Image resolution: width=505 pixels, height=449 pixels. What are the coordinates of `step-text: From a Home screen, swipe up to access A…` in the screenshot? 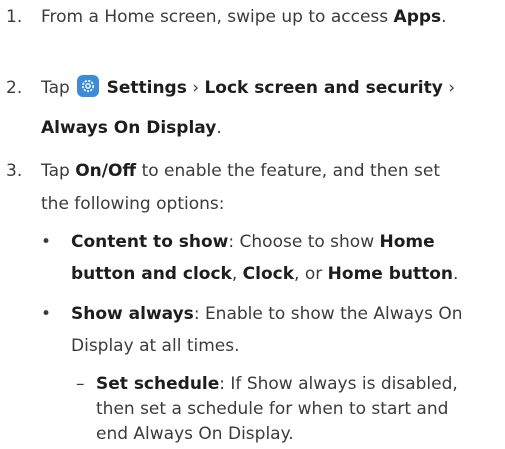 It's located at (244, 17).